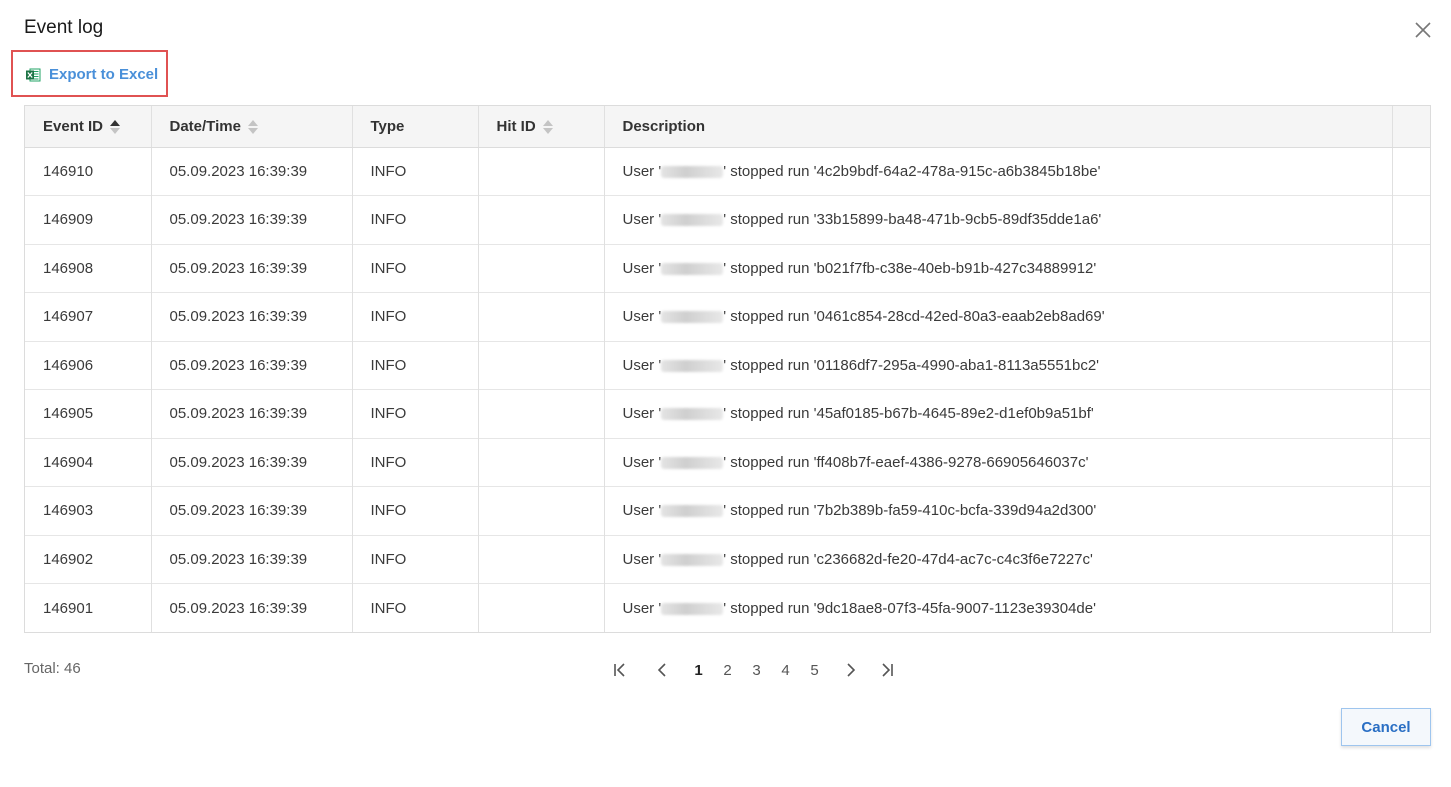  What do you see at coordinates (88, 559) in the screenshot?
I see `cell-event-id: 146902` at bounding box center [88, 559].